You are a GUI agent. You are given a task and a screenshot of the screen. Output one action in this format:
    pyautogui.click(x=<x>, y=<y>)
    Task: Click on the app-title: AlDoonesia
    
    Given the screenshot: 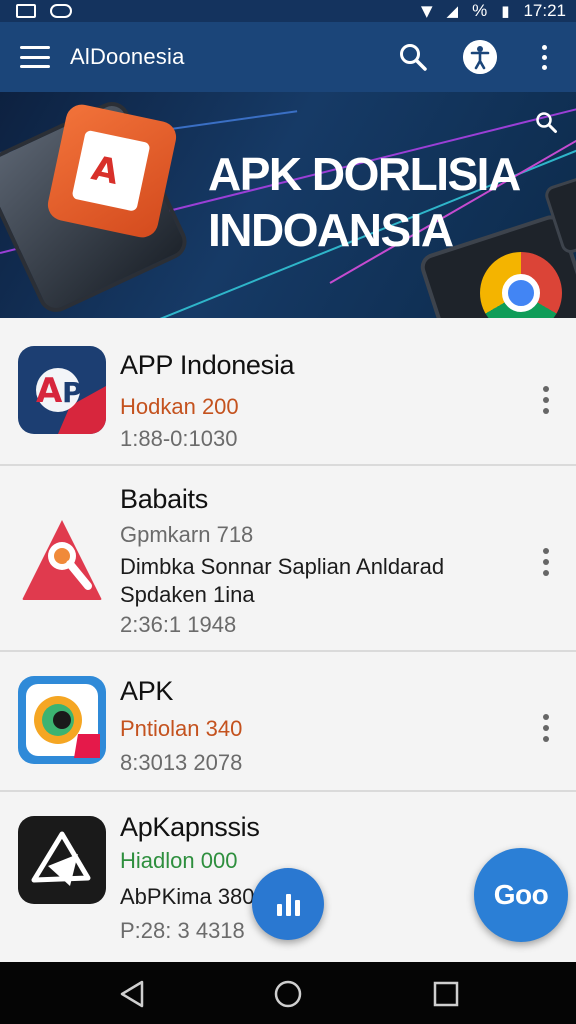 What is the action you would take?
    pyautogui.click(x=127, y=56)
    